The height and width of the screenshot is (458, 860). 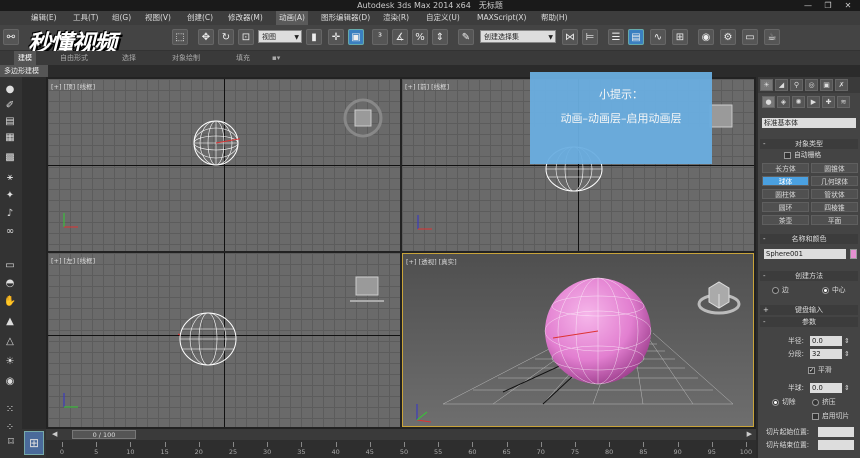 What do you see at coordinates (834, 220) in the screenshot?
I see `plane-button: 平面` at bounding box center [834, 220].